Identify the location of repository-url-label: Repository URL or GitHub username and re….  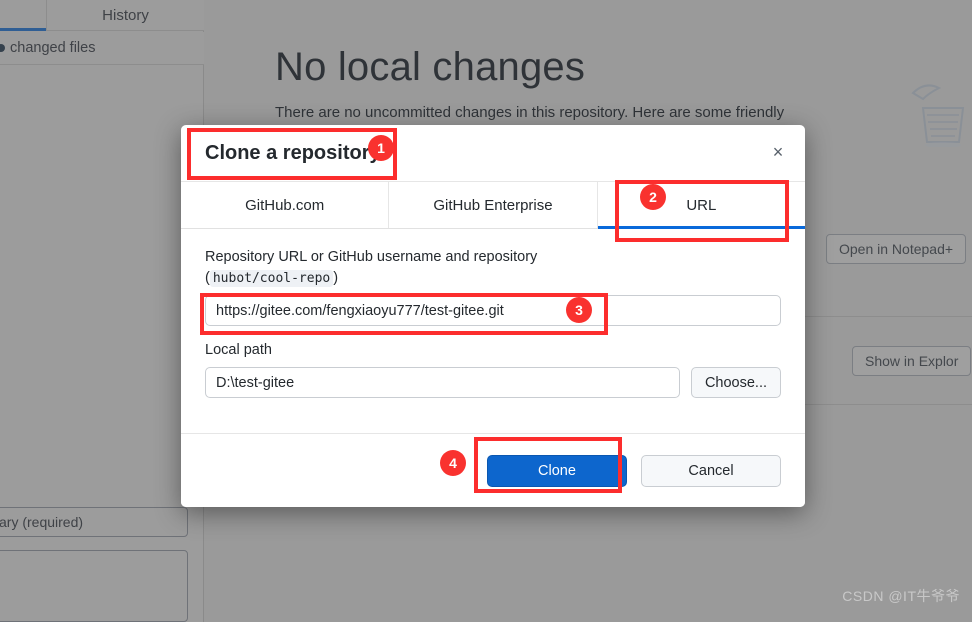
(493, 268).